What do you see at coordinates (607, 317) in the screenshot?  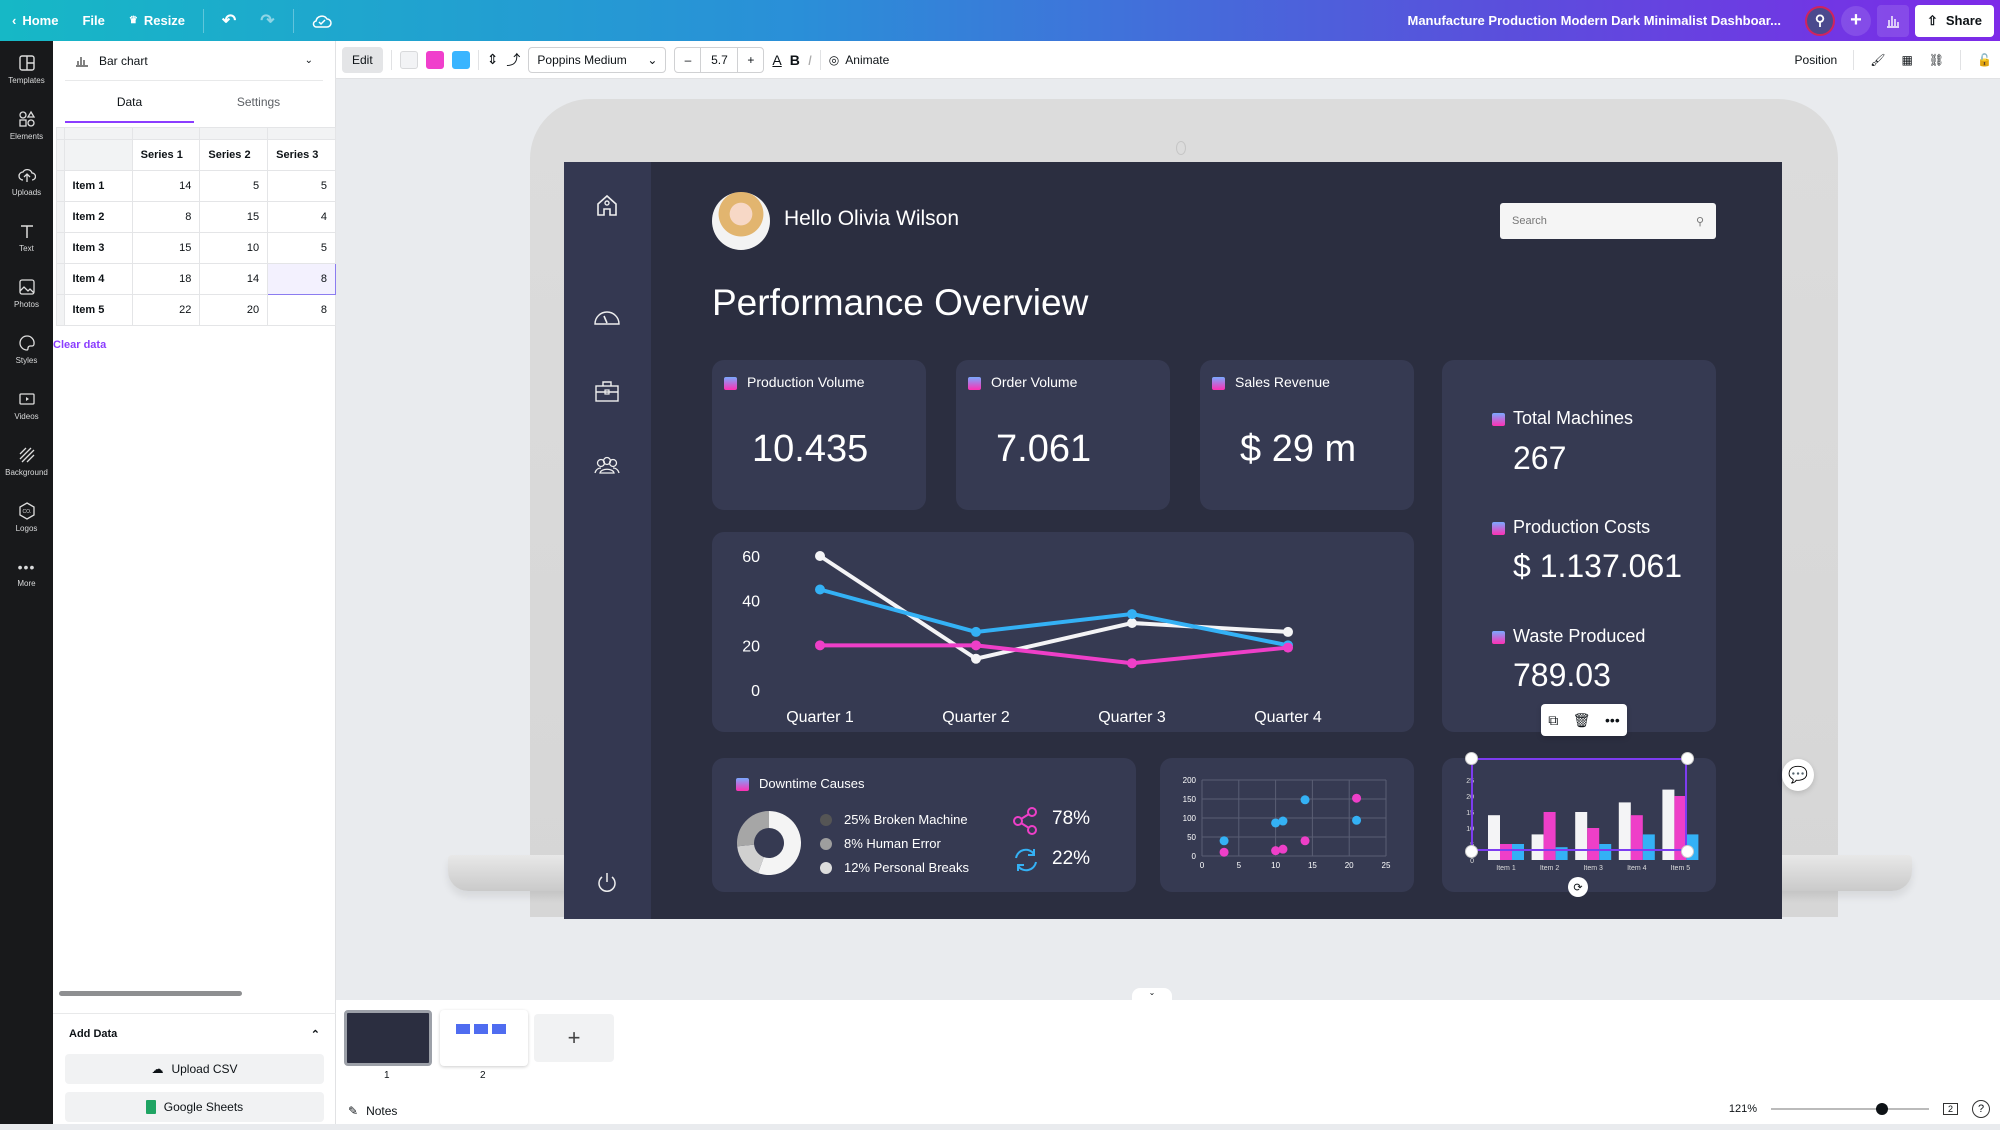 I see `gauge-icon` at bounding box center [607, 317].